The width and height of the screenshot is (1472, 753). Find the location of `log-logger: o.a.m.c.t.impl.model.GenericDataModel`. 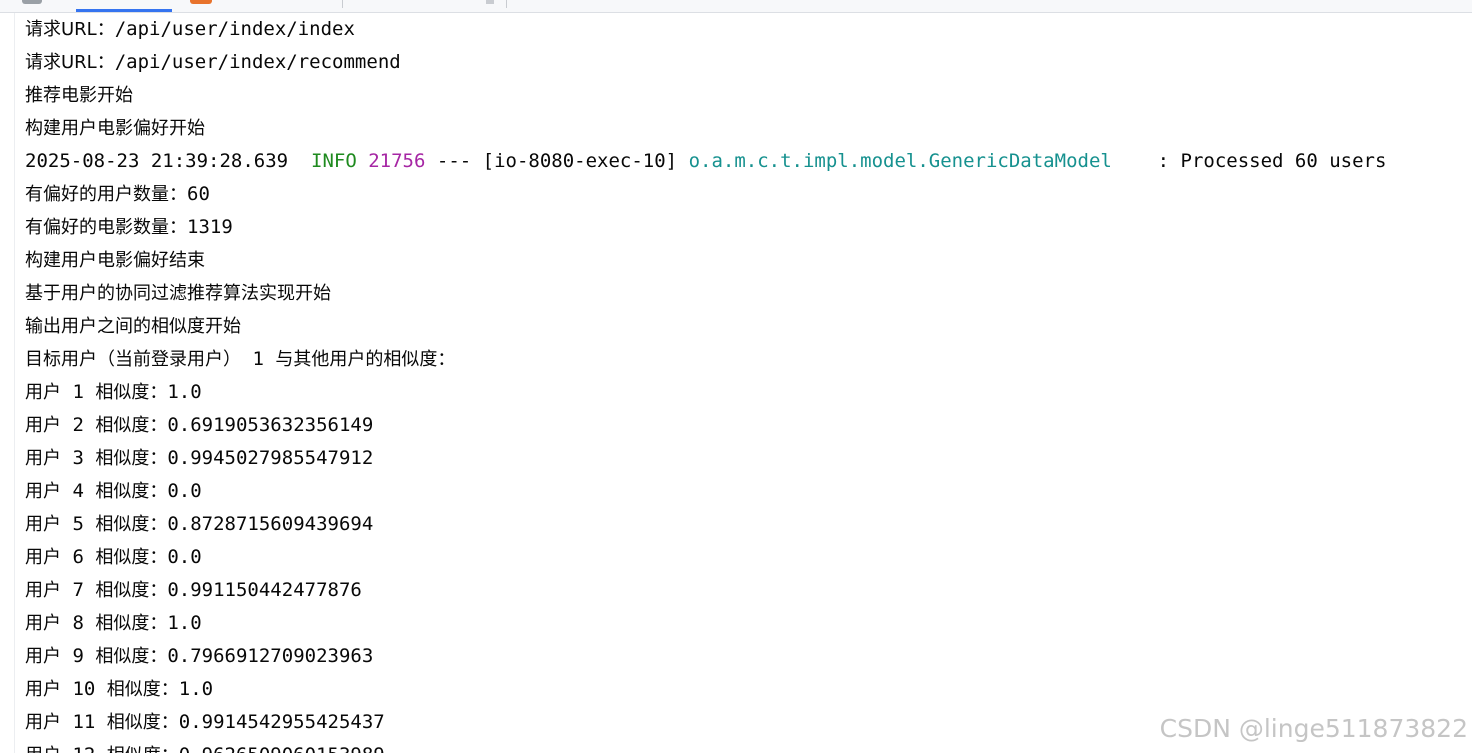

log-logger: o.a.m.c.t.impl.model.GenericDataModel is located at coordinates (900, 161).